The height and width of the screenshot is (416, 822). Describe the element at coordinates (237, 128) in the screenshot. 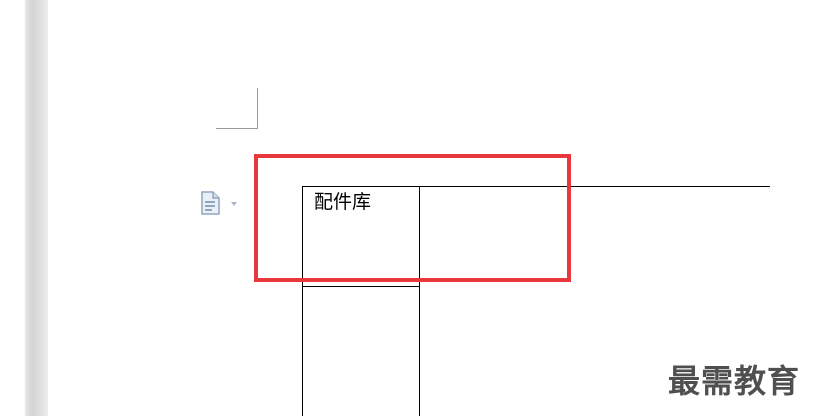

I see `margin-corner-mark-horizontal` at that location.